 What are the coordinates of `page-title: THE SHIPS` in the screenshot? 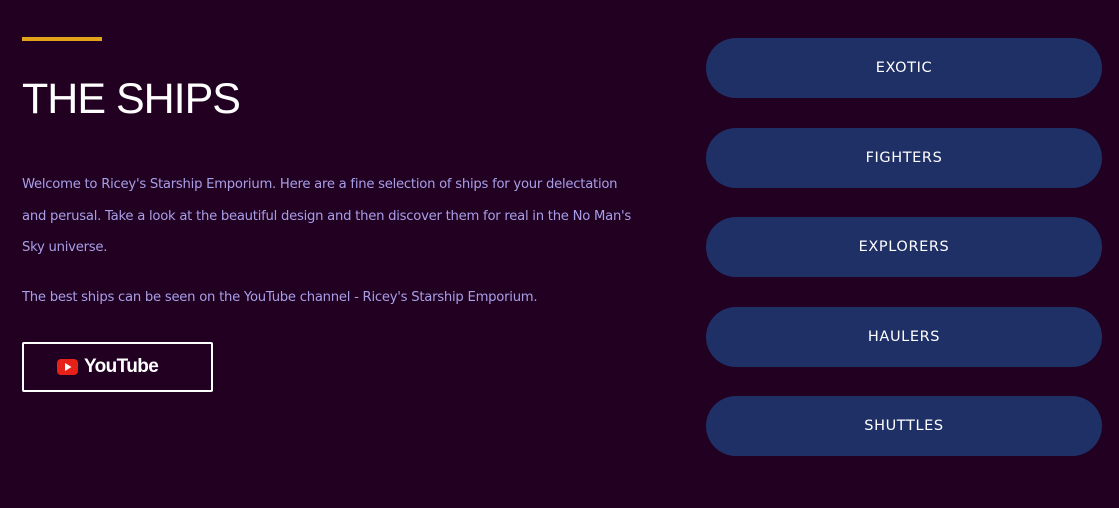 It's located at (131, 99).